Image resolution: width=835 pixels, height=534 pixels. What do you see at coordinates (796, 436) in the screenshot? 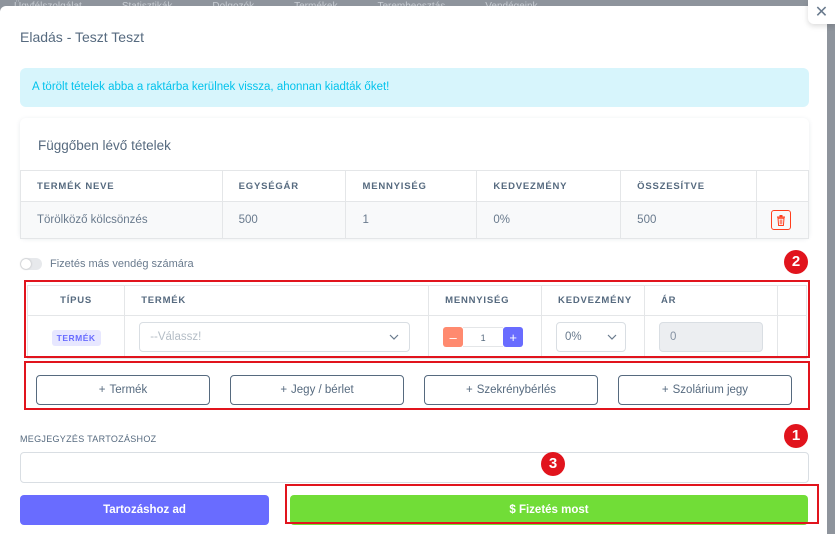
I see `annotation-marker-1: 1` at bounding box center [796, 436].